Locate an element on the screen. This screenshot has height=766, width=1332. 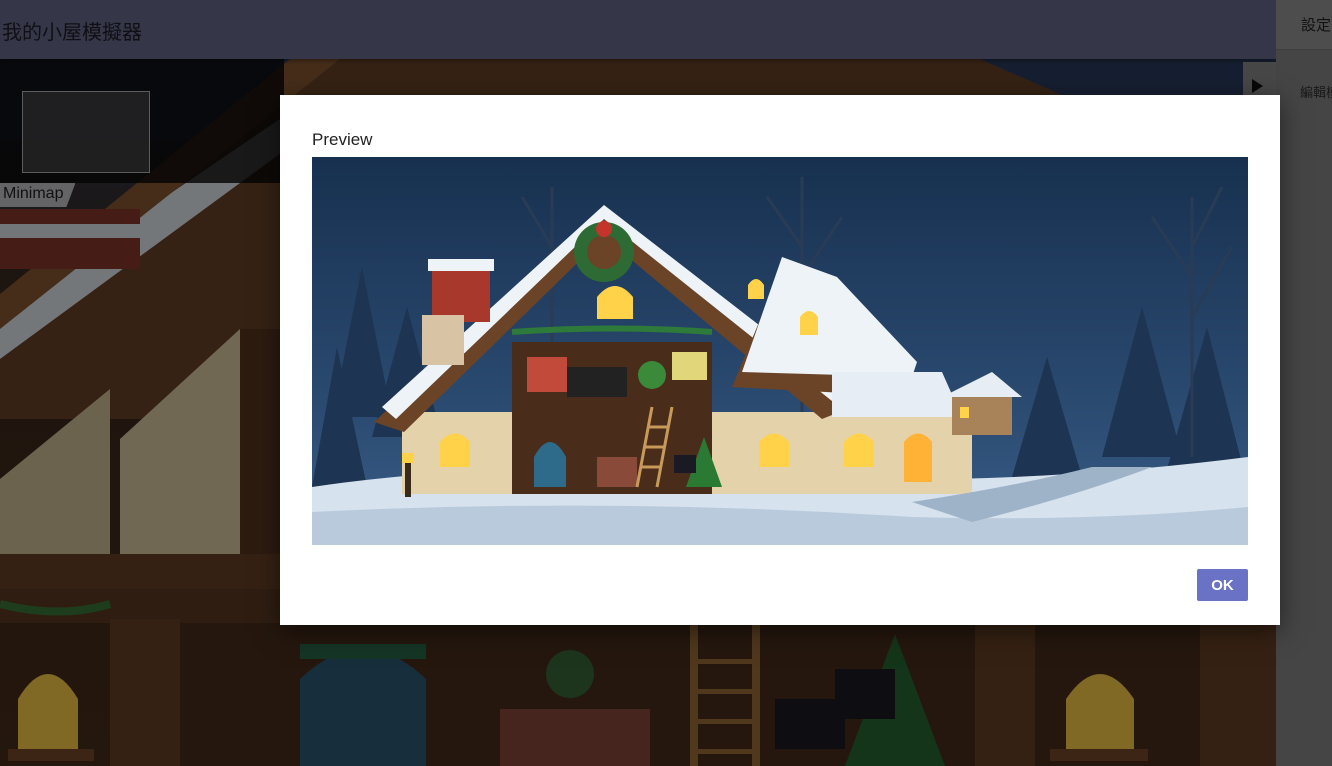
dialog-title: Preview is located at coordinates (342, 139).